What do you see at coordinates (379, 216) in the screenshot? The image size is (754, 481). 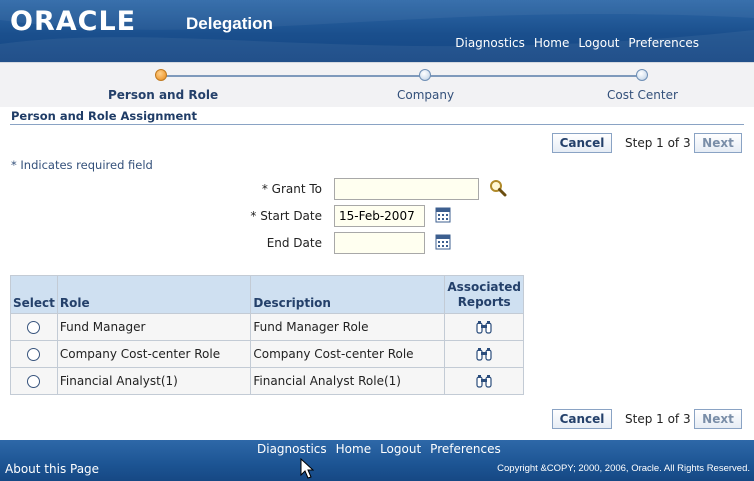 I see `start-date-input: 15-Feb-2007` at bounding box center [379, 216].